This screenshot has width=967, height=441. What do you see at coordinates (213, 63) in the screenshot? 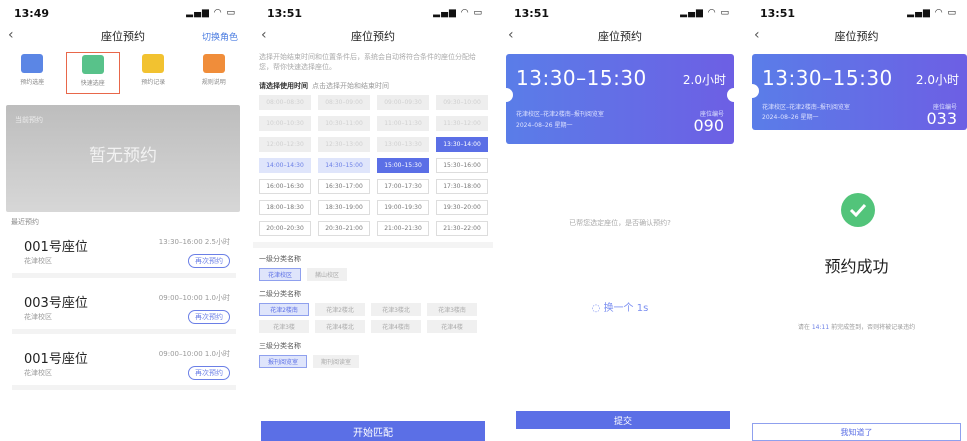
I see `rules-icon` at bounding box center [213, 63].